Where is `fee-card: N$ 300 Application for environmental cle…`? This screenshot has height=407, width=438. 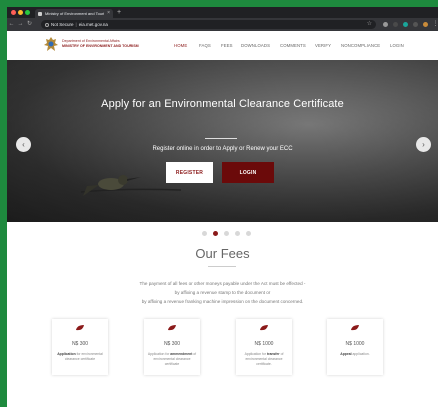 fee-card: N$ 300 Application for environmental cle… is located at coordinates (80, 347).